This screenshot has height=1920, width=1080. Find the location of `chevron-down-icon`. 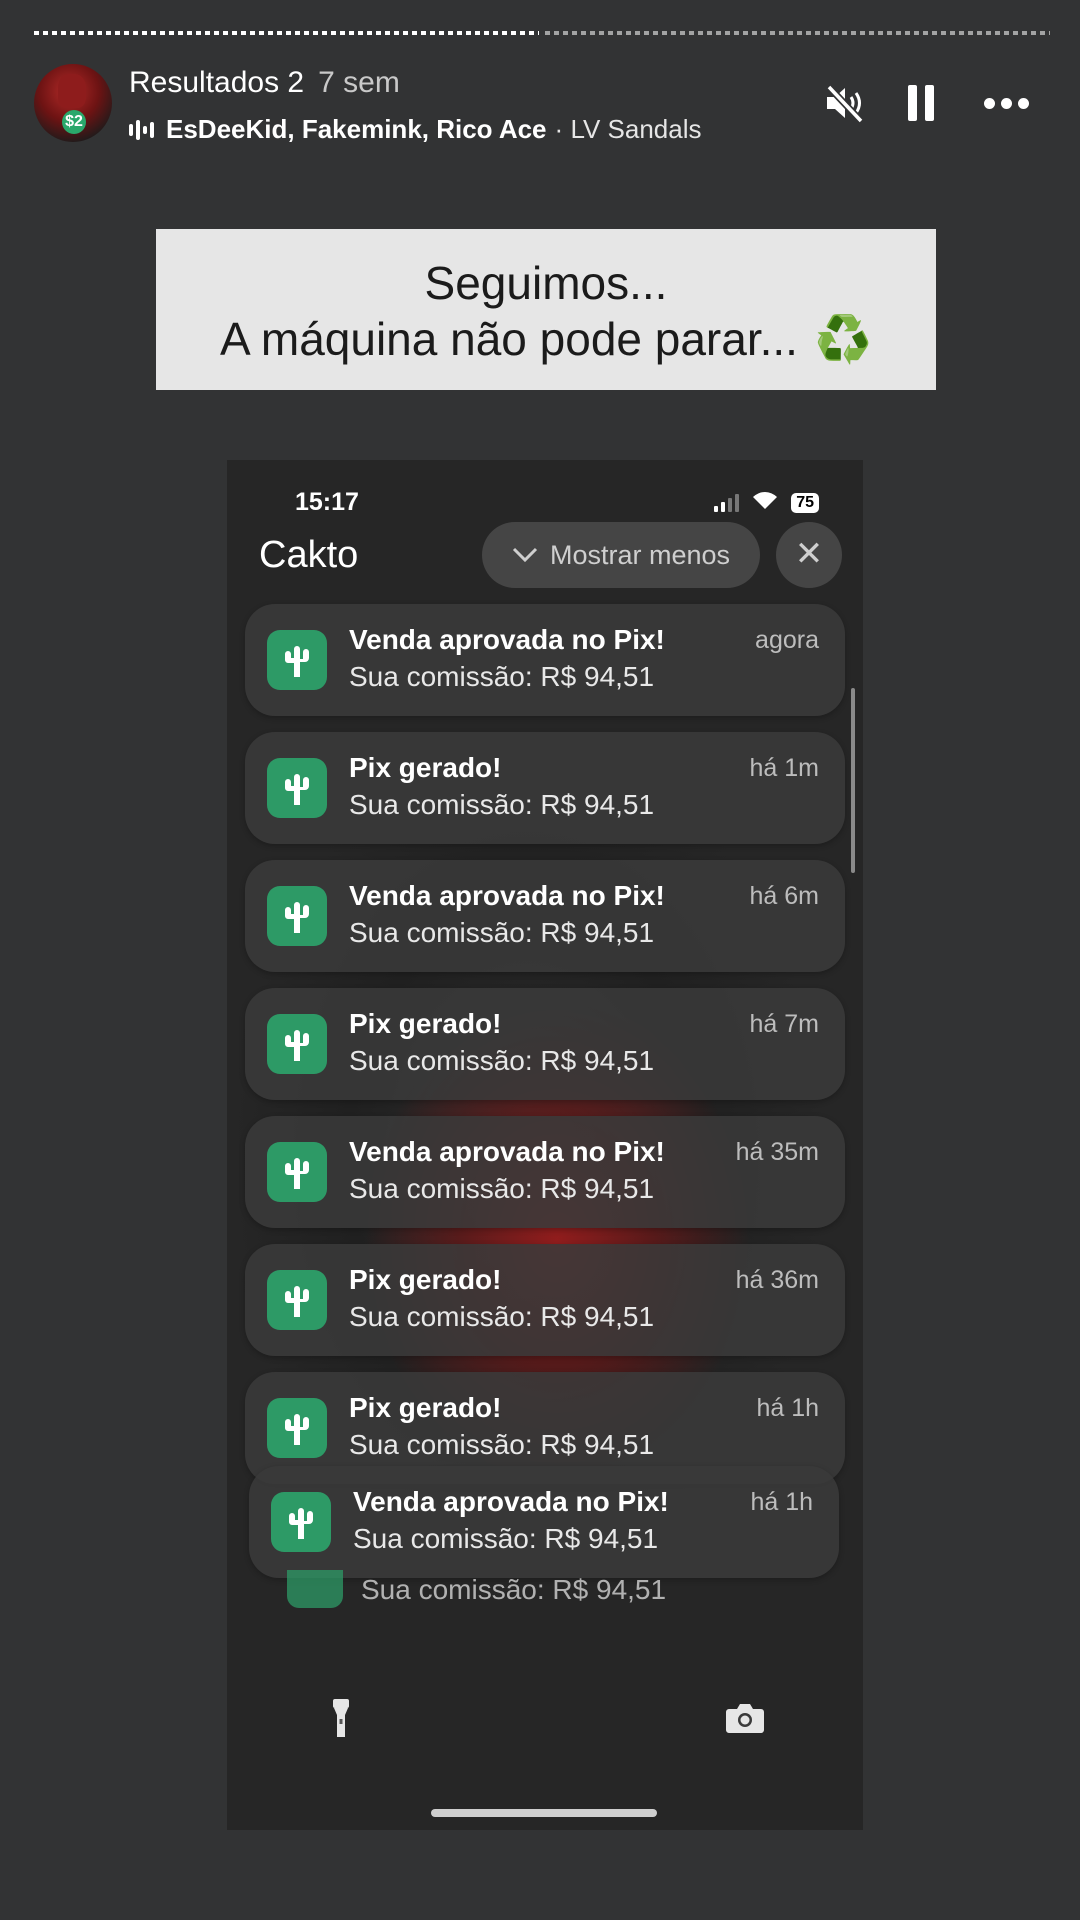

chevron-down-icon is located at coordinates (525, 555).